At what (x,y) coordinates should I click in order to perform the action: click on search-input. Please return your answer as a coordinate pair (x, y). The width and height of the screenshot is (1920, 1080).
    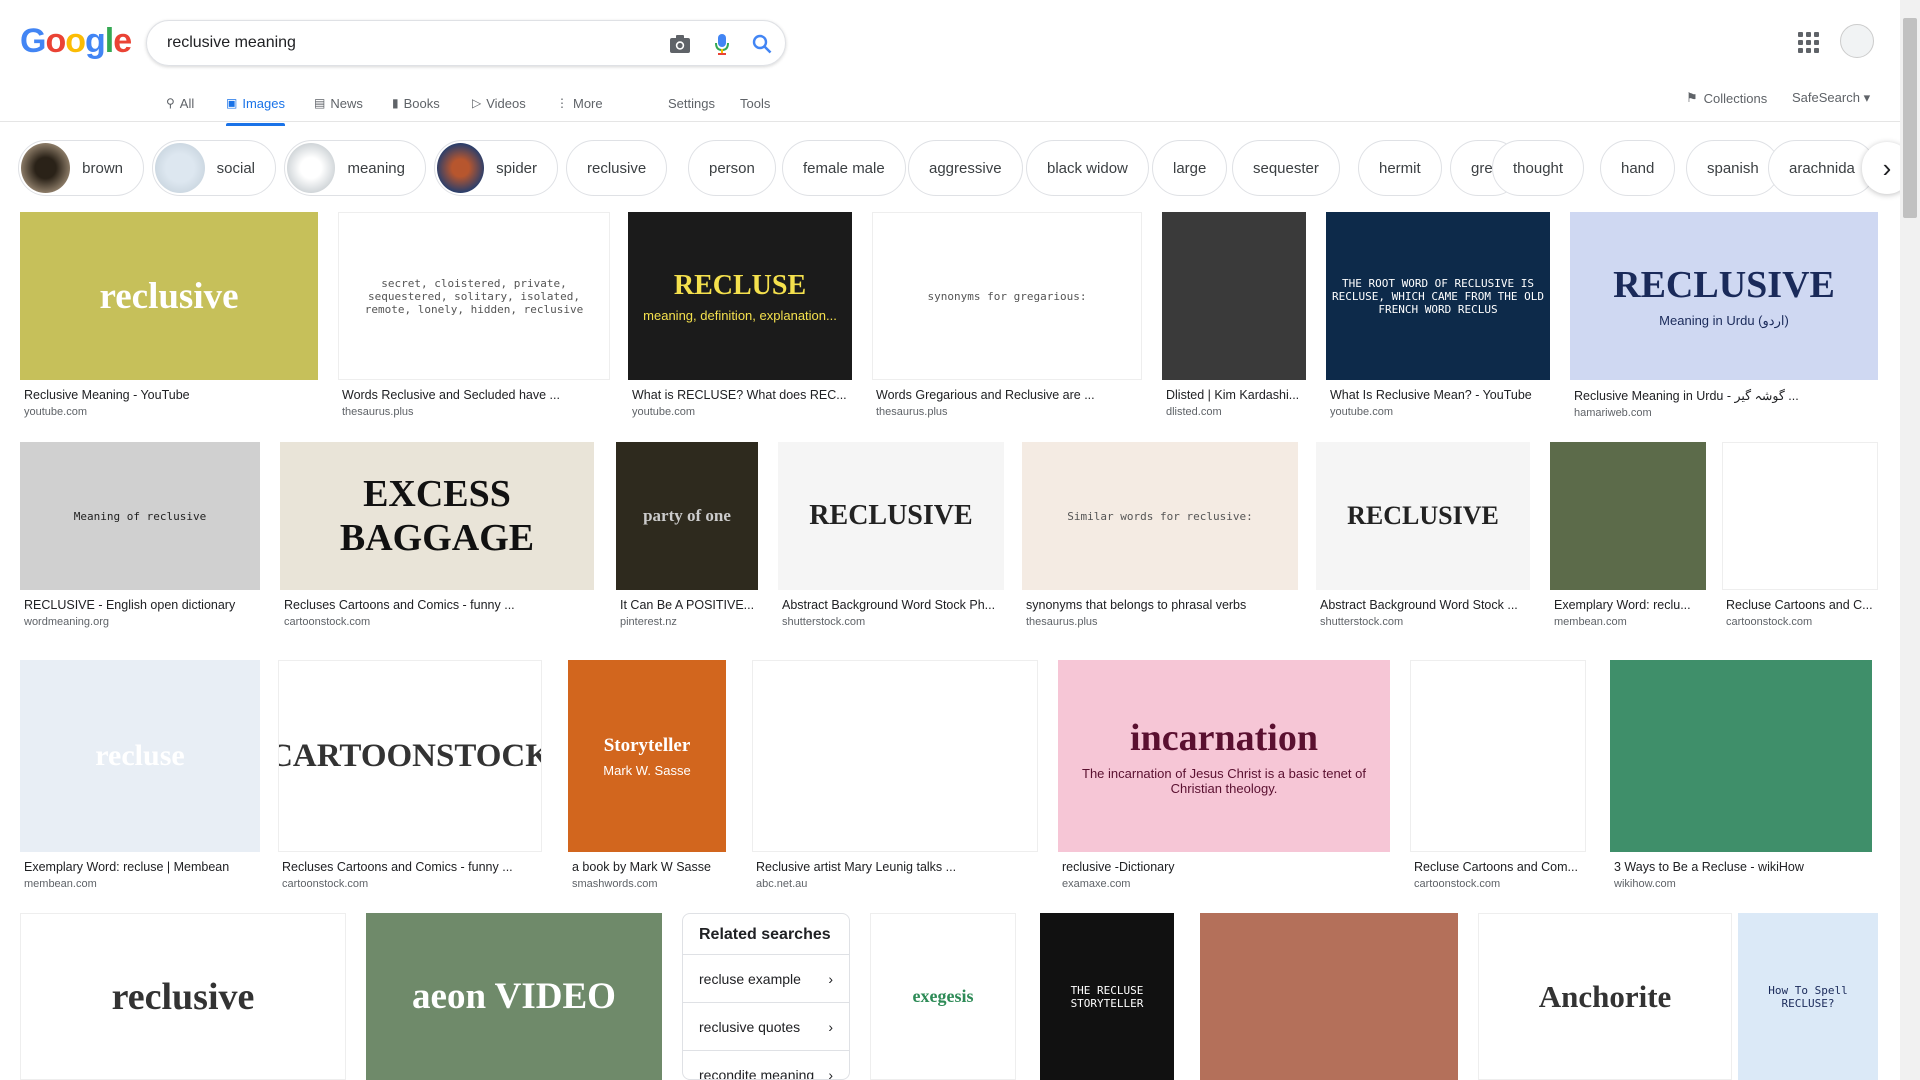
    Looking at the image, I should click on (407, 43).